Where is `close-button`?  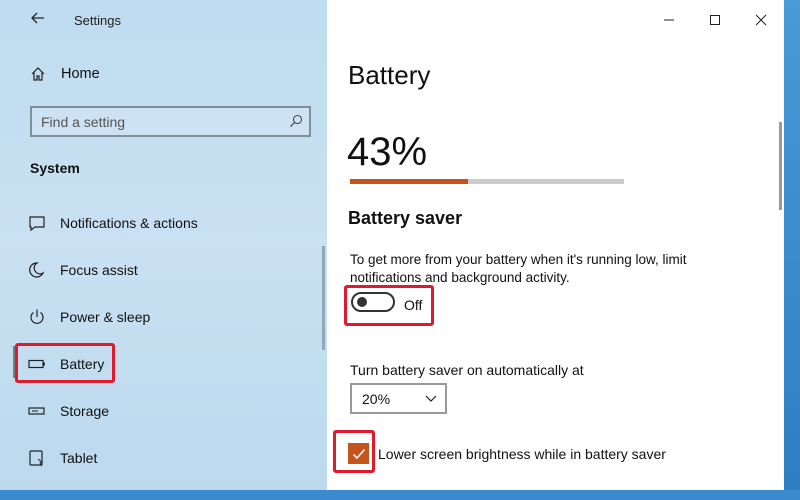
close-button is located at coordinates (761, 20).